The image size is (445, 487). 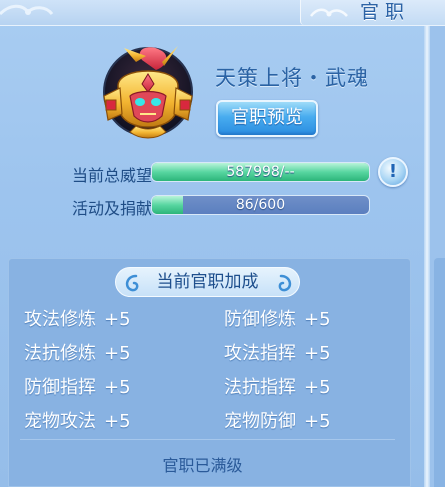 What do you see at coordinates (277, 421) in the screenshot?
I see `bonus-item: 宠物防御 +5` at bounding box center [277, 421].